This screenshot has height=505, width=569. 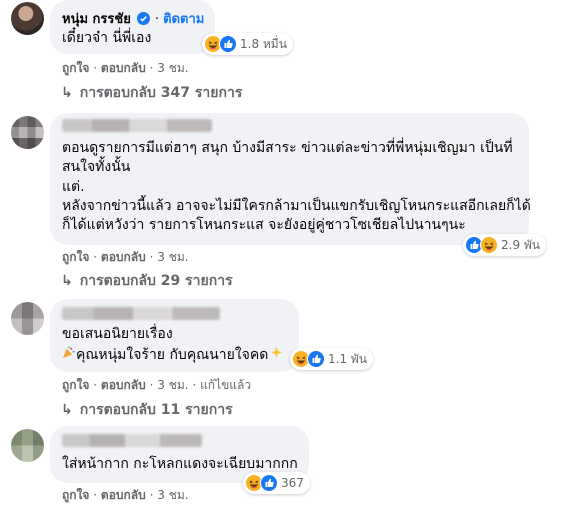 What do you see at coordinates (225, 385) in the screenshot?
I see `edited-label: แก้ไขแล้ว` at bounding box center [225, 385].